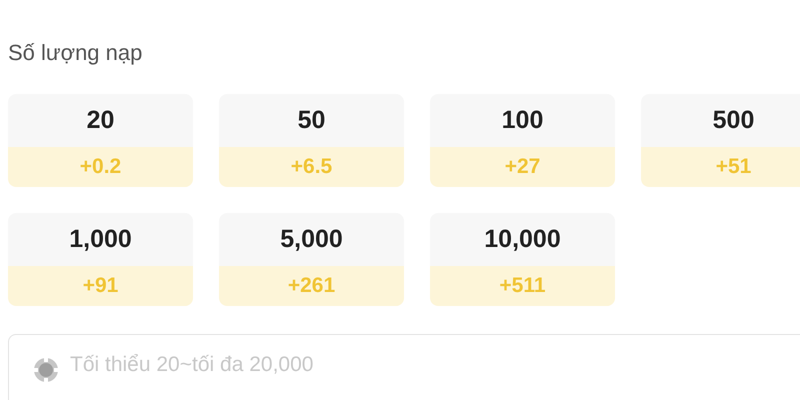 Image resolution: width=800 pixels, height=400 pixels. I want to click on bonus-amount: +91, so click(100, 286).